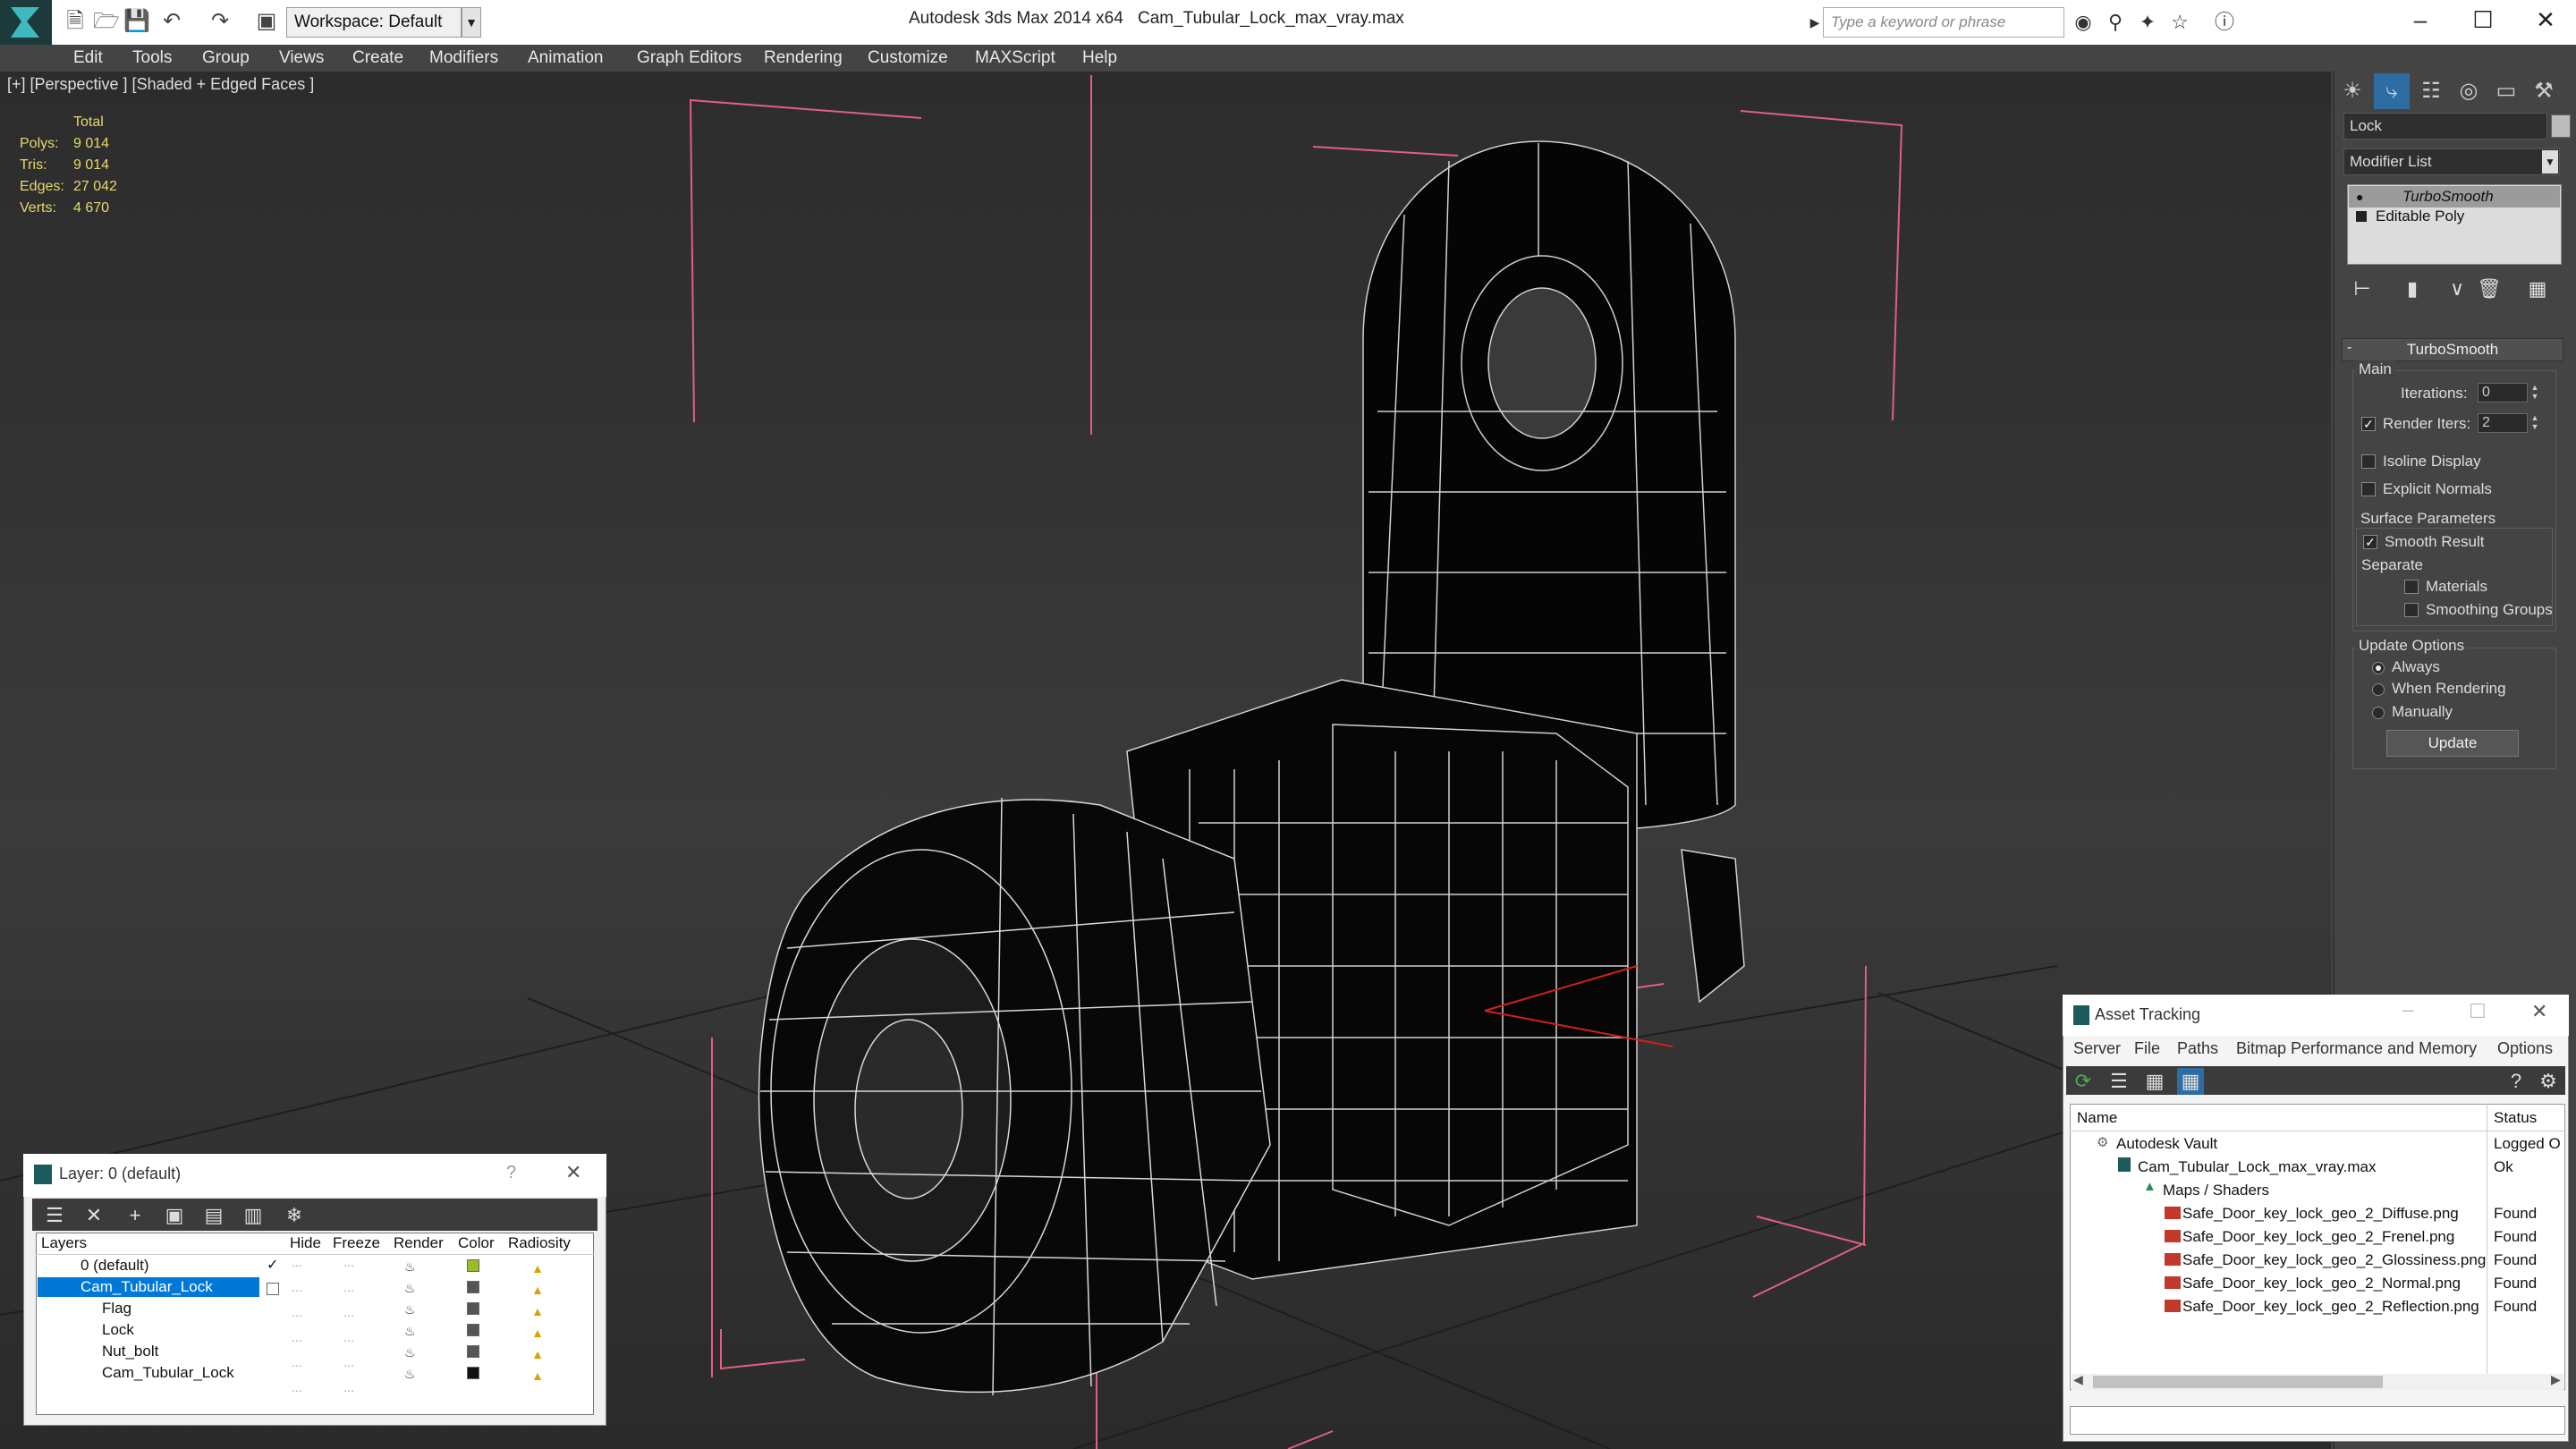 The height and width of the screenshot is (1449, 2576). Describe the element at coordinates (2166, 1144) in the screenshot. I see `asset-row-vault: Autodesk Vault` at that location.